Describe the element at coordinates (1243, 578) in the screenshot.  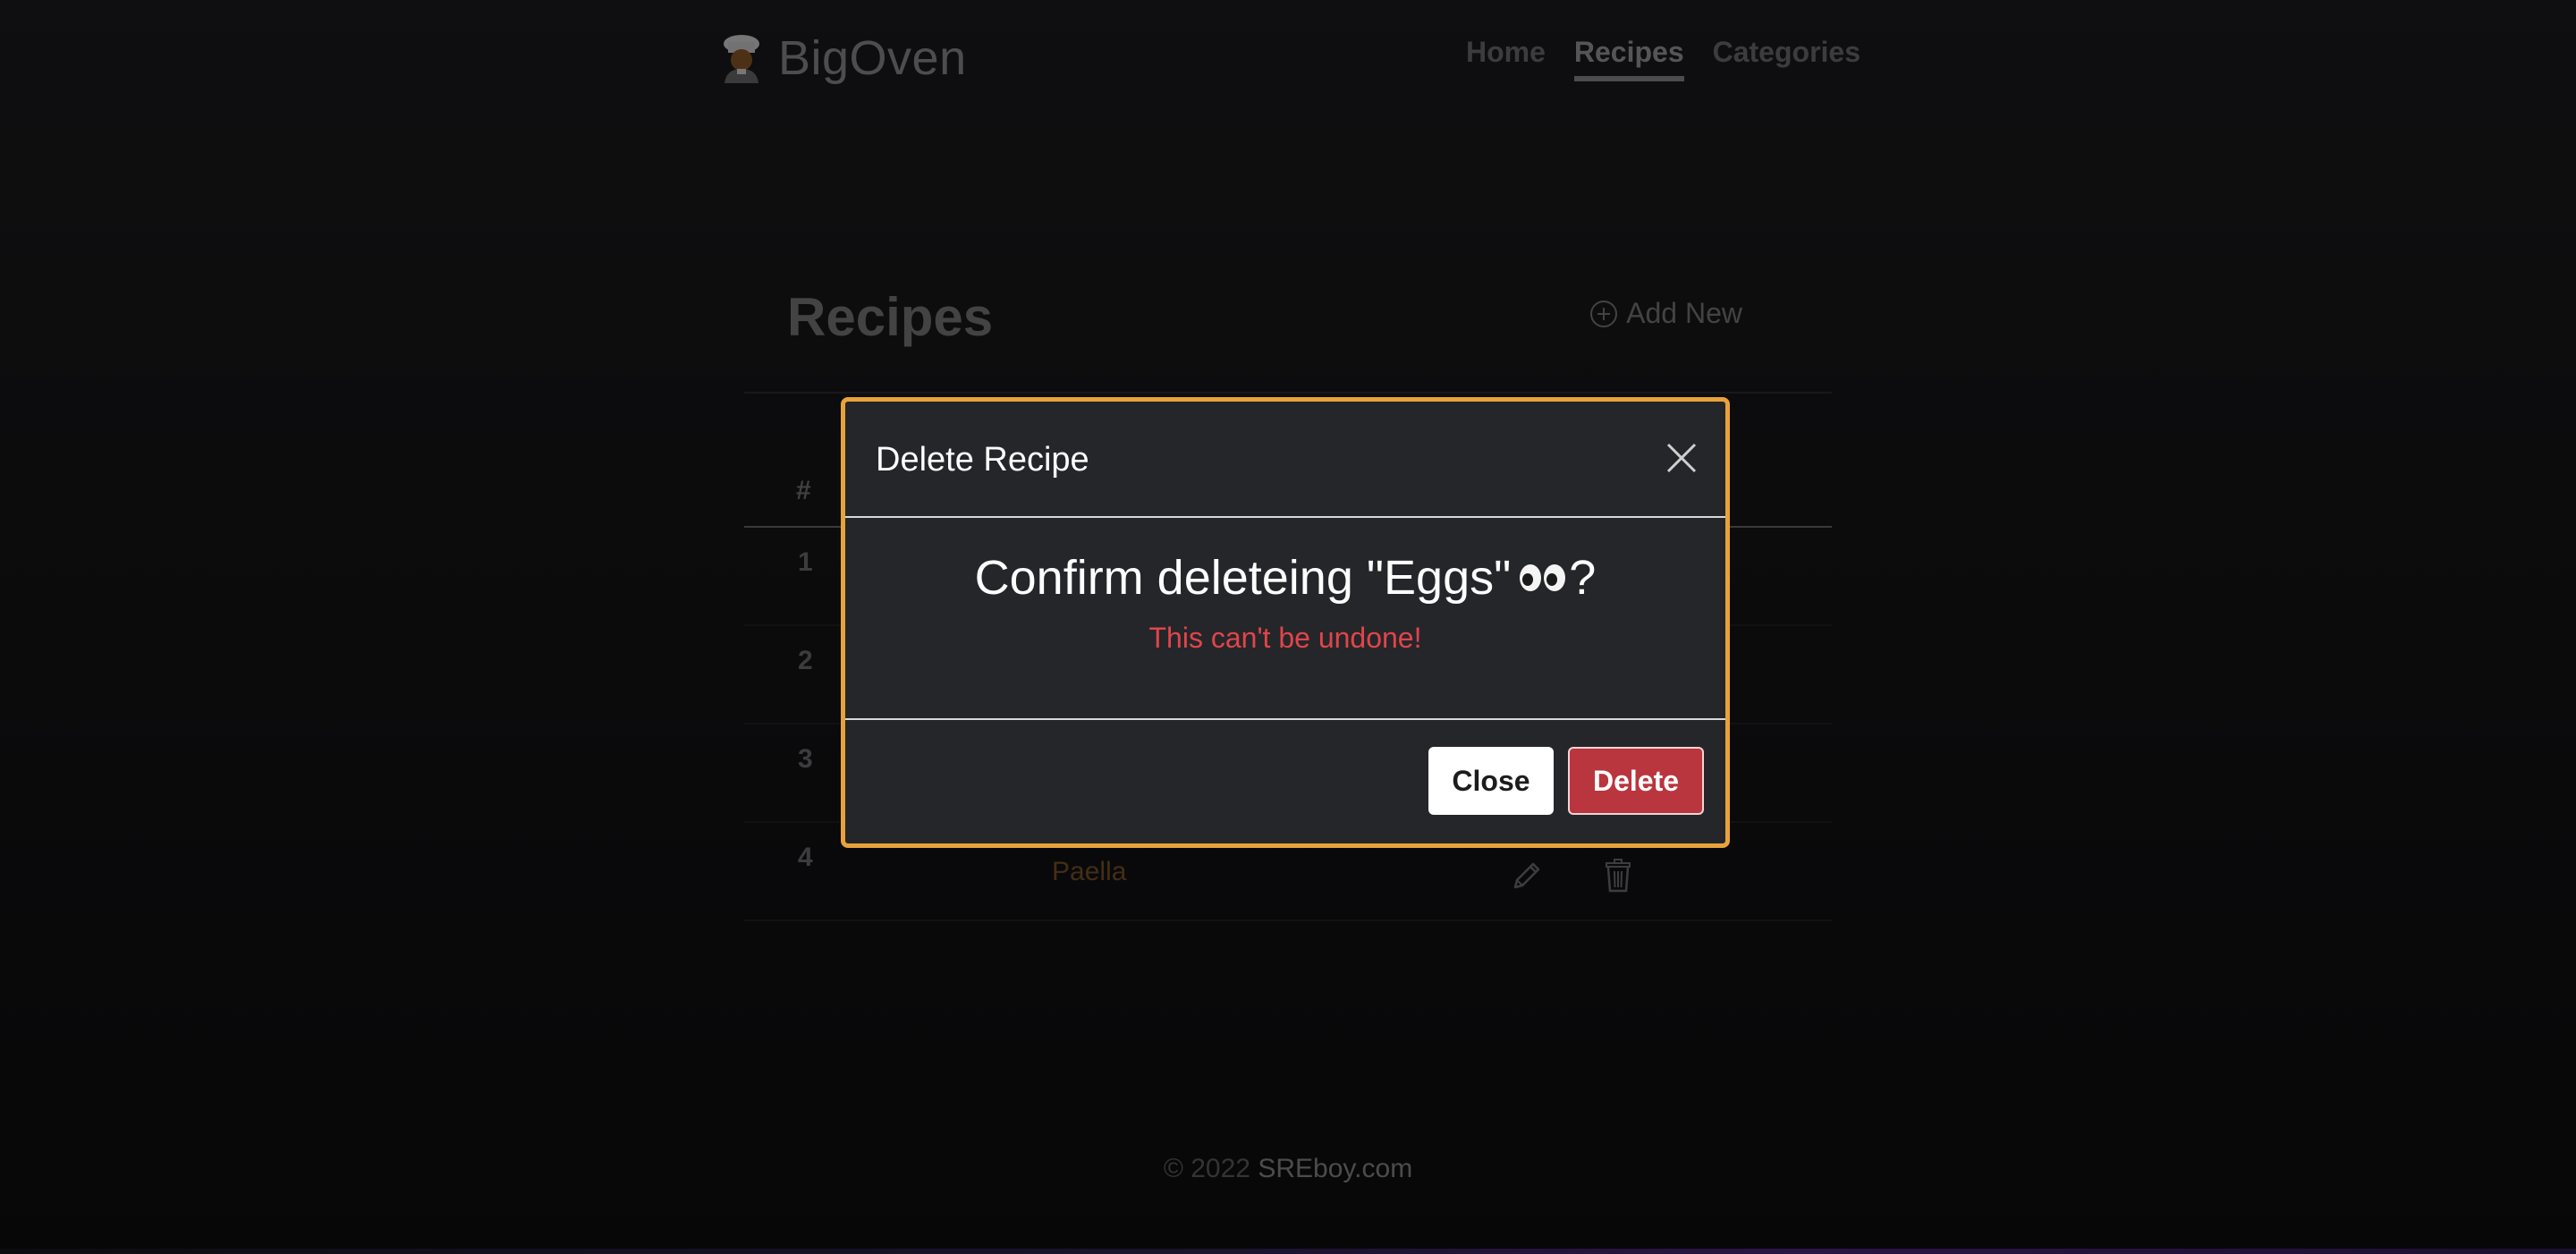
I see `confirm-text: Confirm deleteing "Eggs"` at that location.